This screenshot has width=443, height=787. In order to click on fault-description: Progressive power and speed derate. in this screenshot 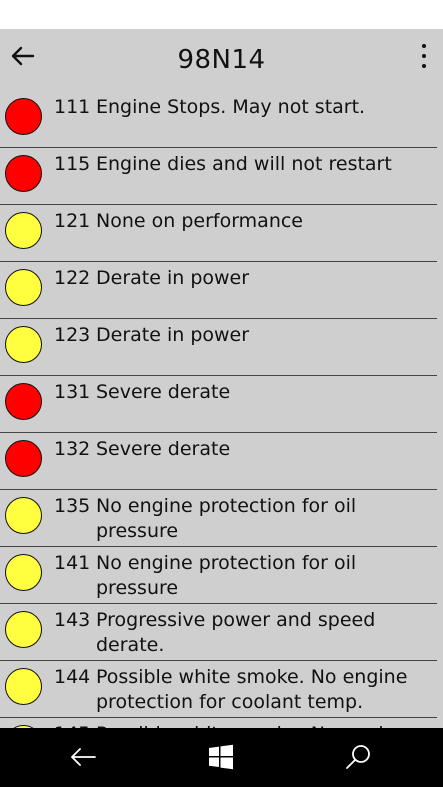, I will do `click(236, 632)`.